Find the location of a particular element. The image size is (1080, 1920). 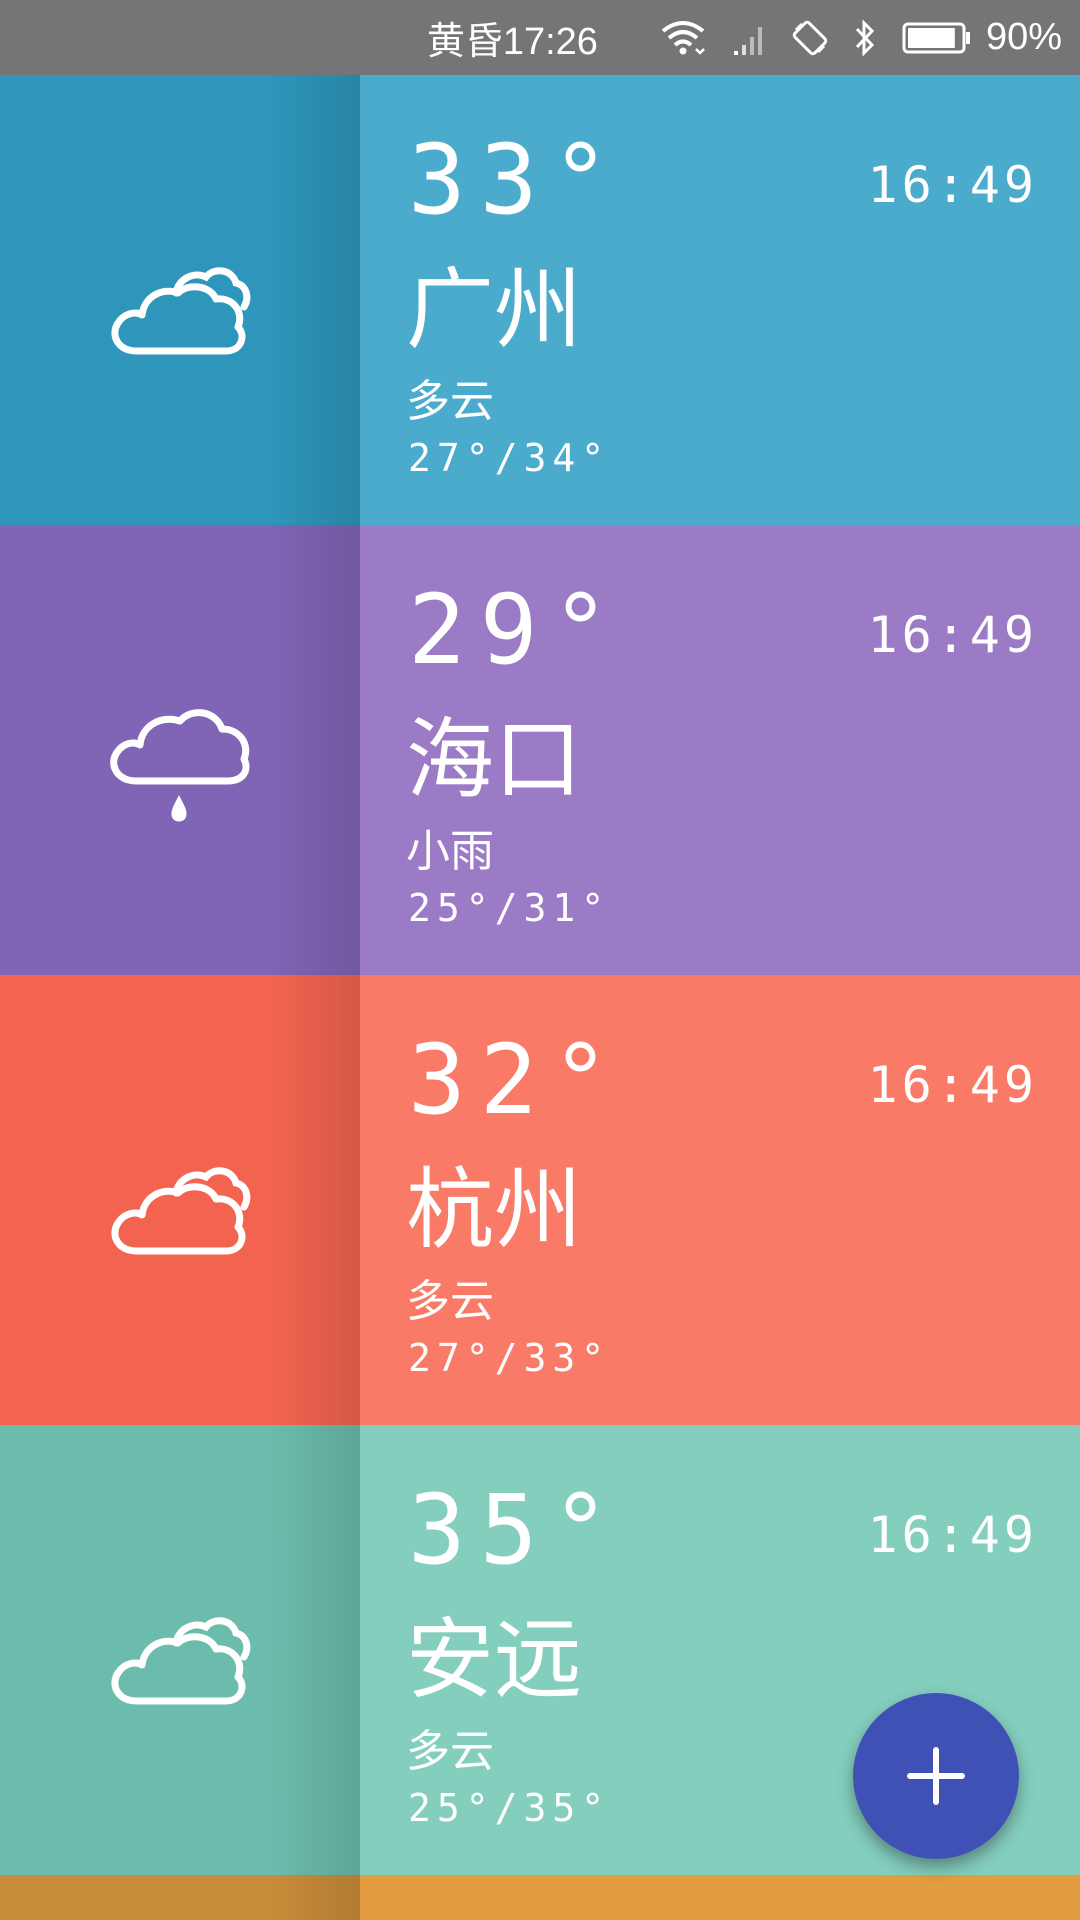

plus-icon is located at coordinates (936, 1776).